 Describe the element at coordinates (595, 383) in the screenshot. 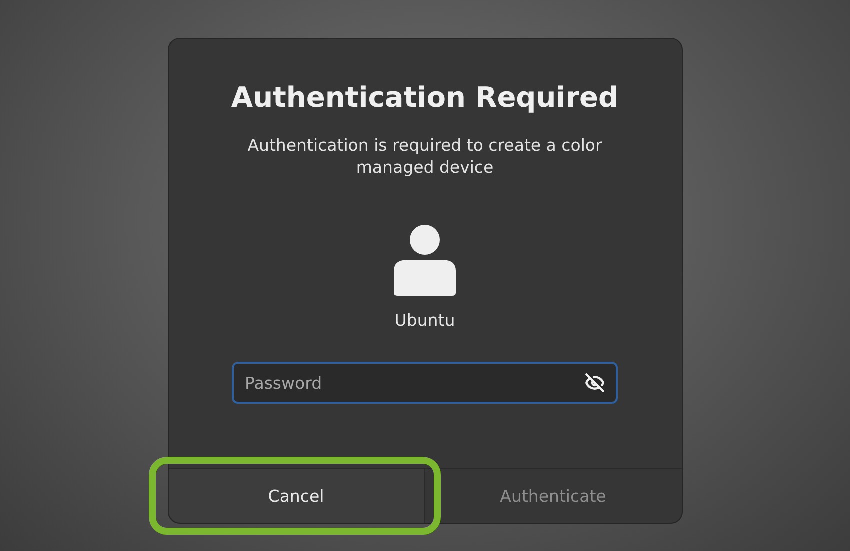

I see `reveal-password-icon` at that location.